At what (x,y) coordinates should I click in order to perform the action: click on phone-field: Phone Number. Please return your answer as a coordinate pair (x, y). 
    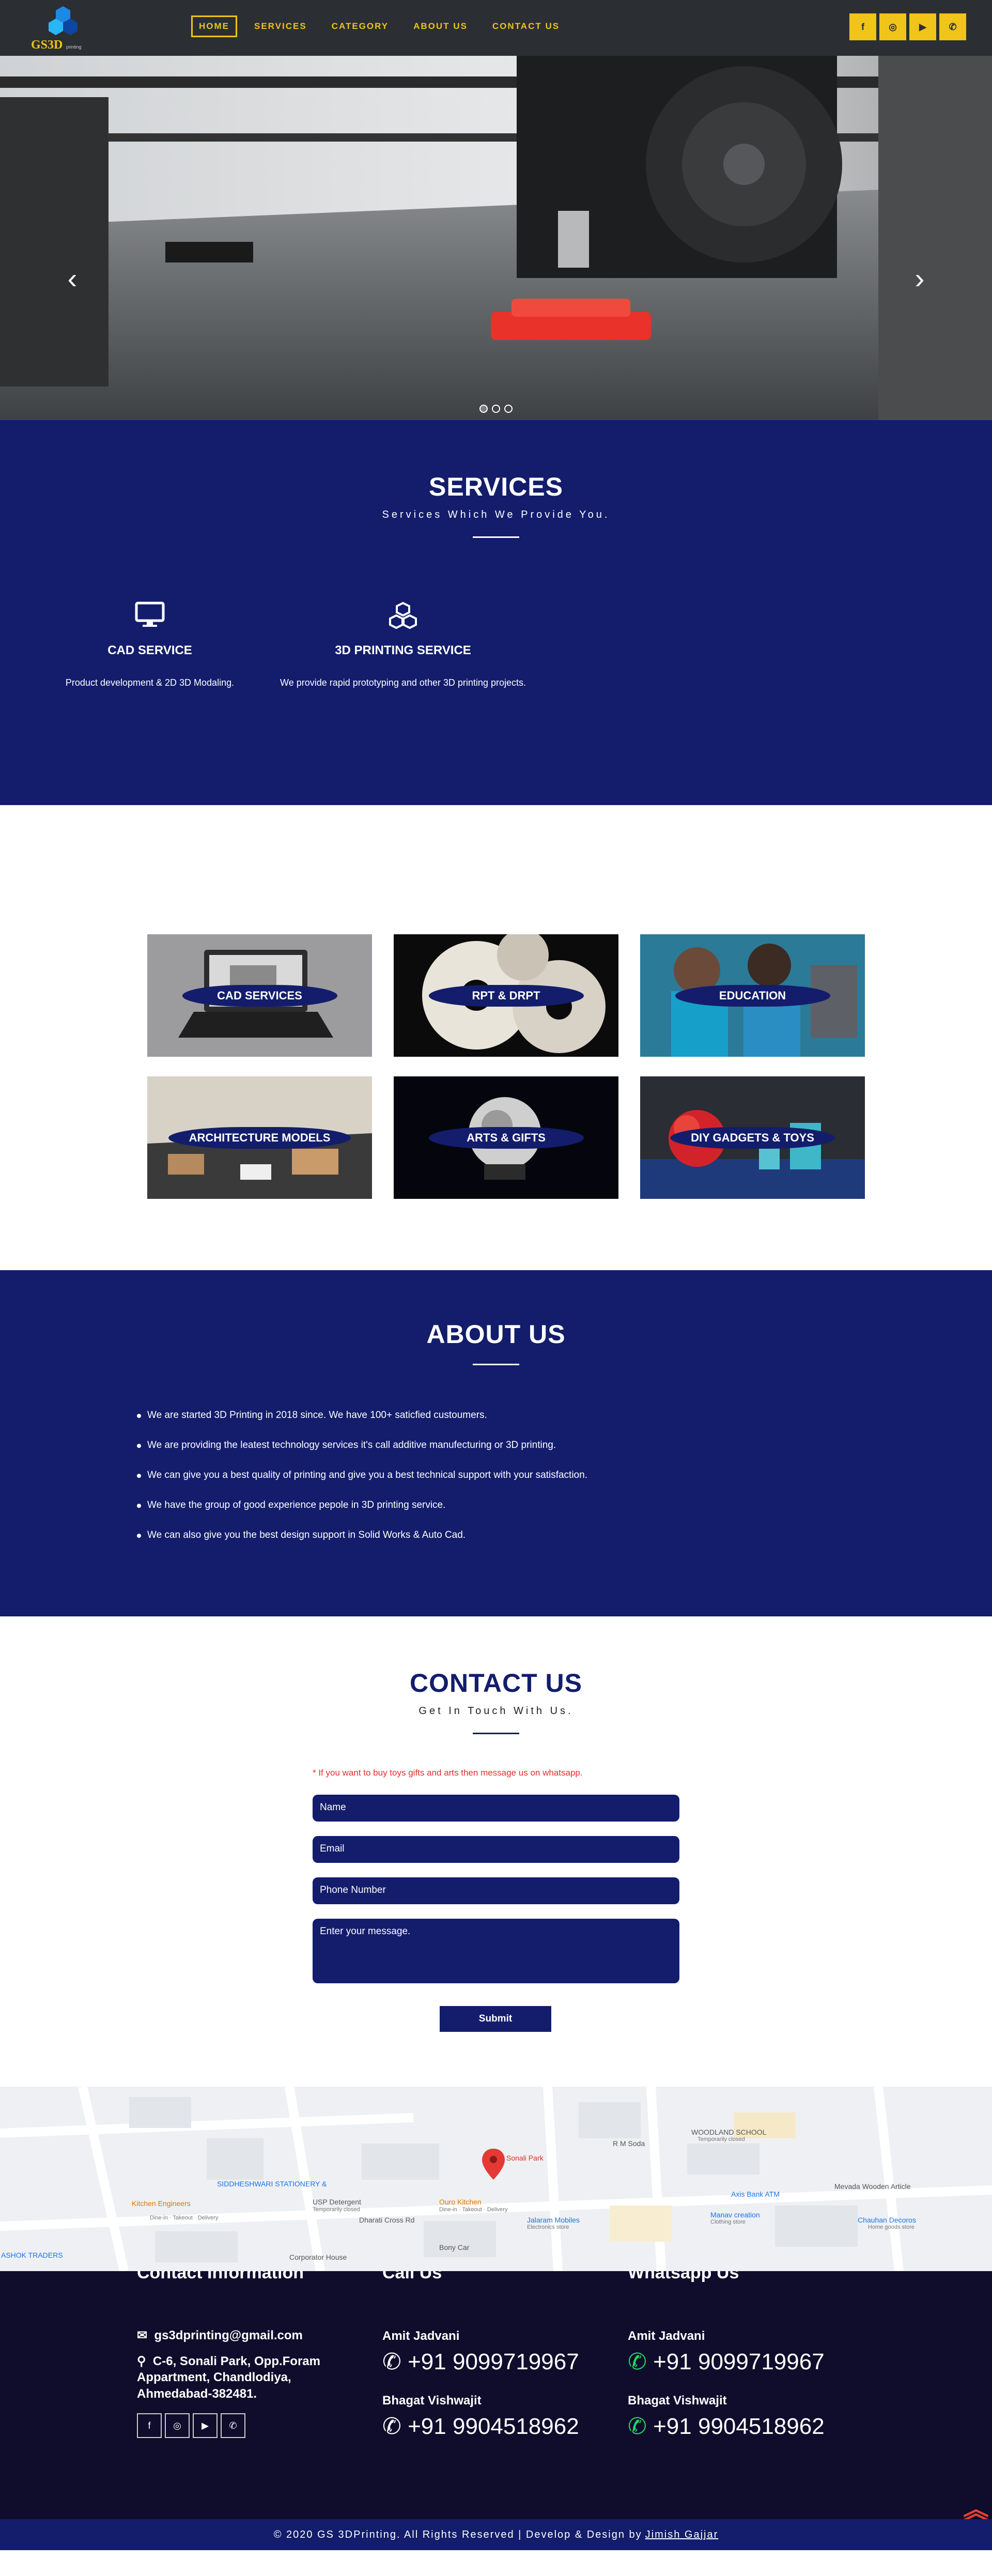
    Looking at the image, I should click on (496, 1890).